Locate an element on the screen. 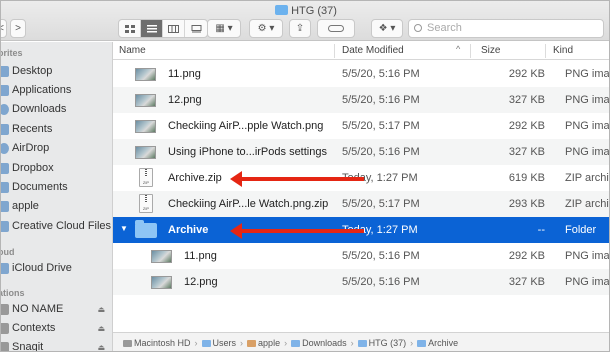 The width and height of the screenshot is (610, 352). column-view-icon is located at coordinates (174, 28).